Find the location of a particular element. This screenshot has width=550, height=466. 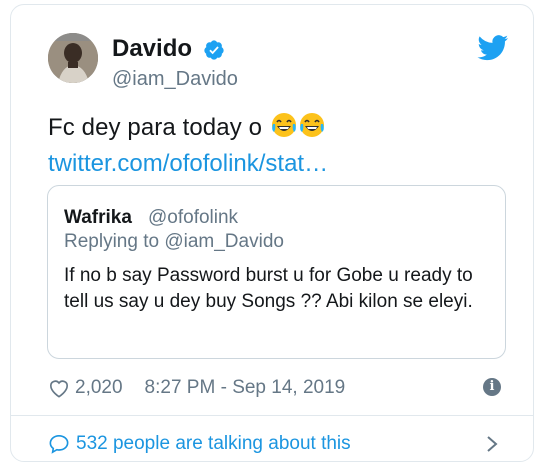

divider is located at coordinates (272, 415).